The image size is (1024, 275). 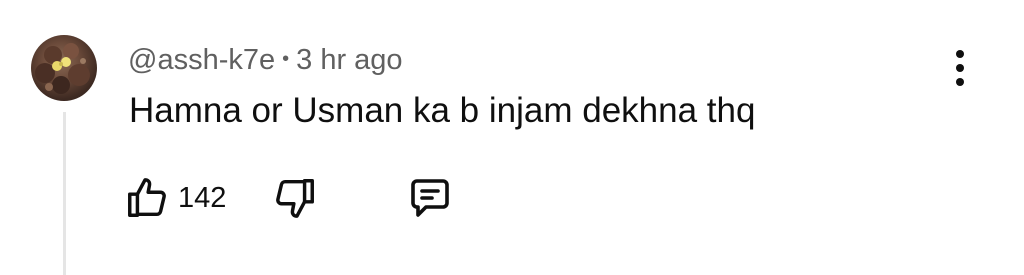 I want to click on reply-comment-icon, so click(x=430, y=198).